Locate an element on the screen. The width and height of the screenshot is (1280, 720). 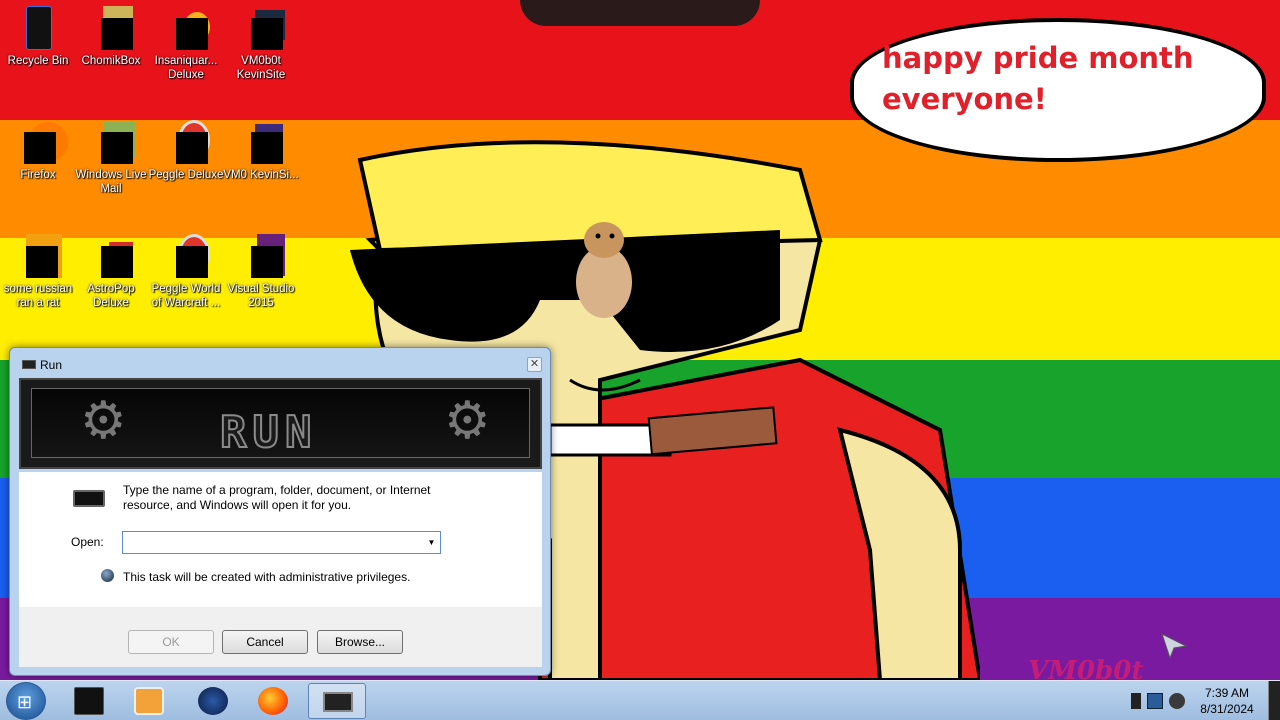
windows-logo-icon: ⊞ is located at coordinates (25, 702).